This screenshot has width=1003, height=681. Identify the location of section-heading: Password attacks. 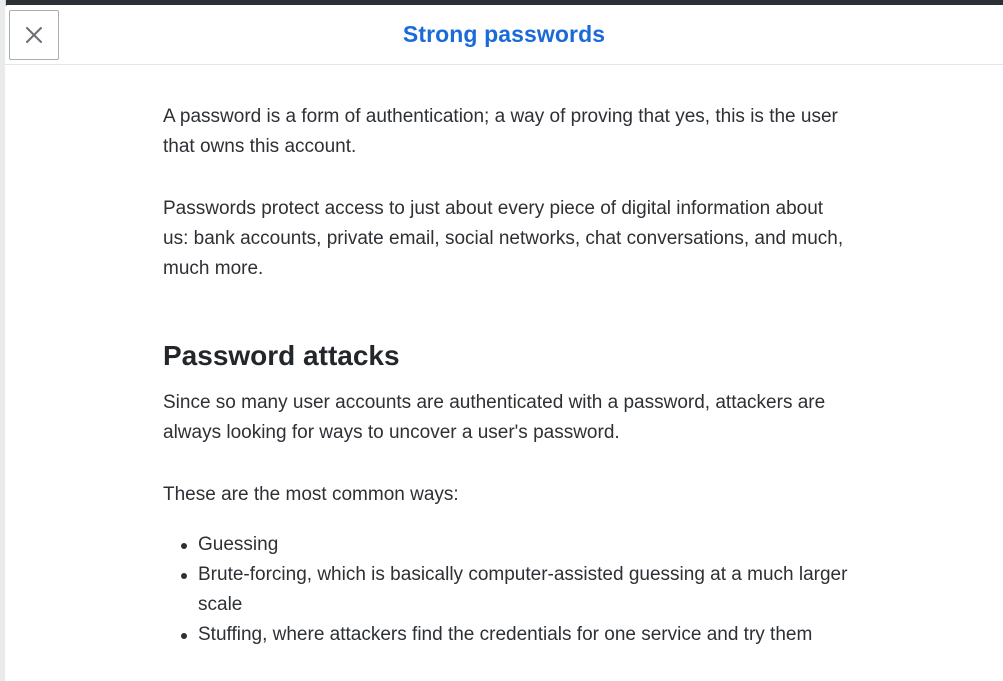
(281, 355).